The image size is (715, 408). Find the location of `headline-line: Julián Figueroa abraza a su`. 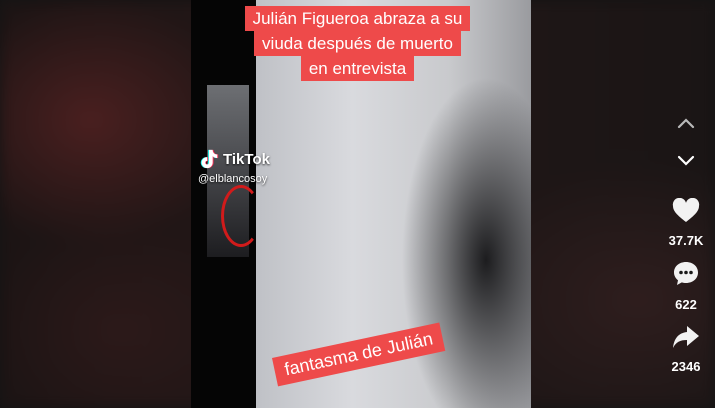

headline-line: Julián Figueroa abraza a su is located at coordinates (357, 18).